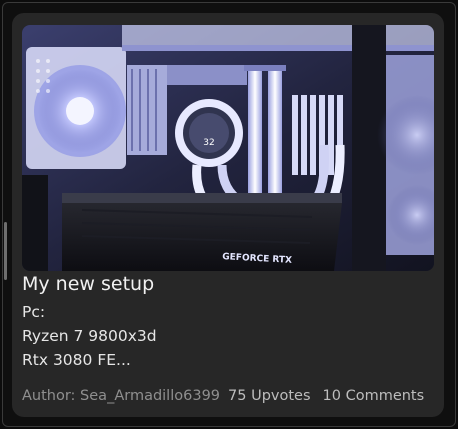 The height and width of the screenshot is (429, 458). Describe the element at coordinates (89, 336) in the screenshot. I see `post-body-line: Ryzen 7 9800x3d` at that location.